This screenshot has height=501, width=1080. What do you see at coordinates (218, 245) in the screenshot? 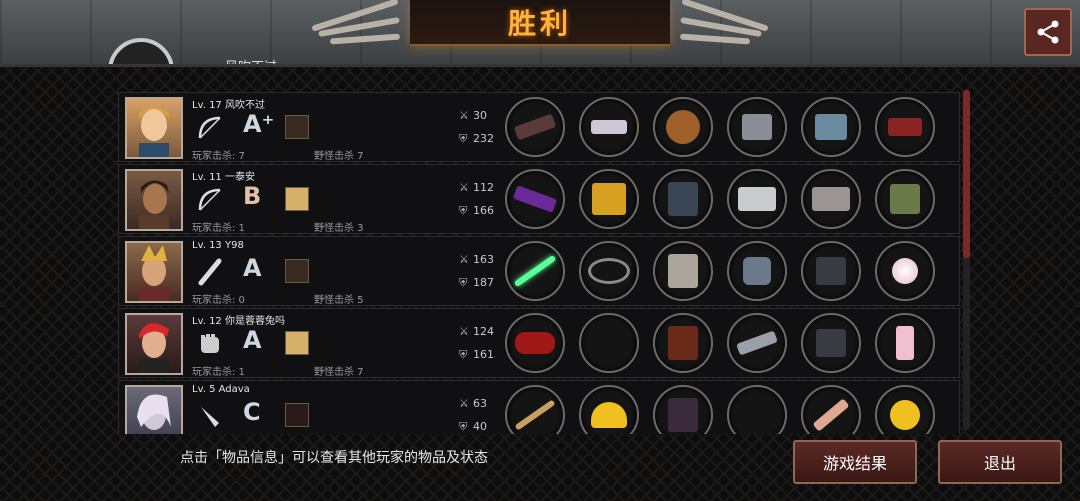
I see `player-level-name: Lv. 13 Y98` at bounding box center [218, 245].